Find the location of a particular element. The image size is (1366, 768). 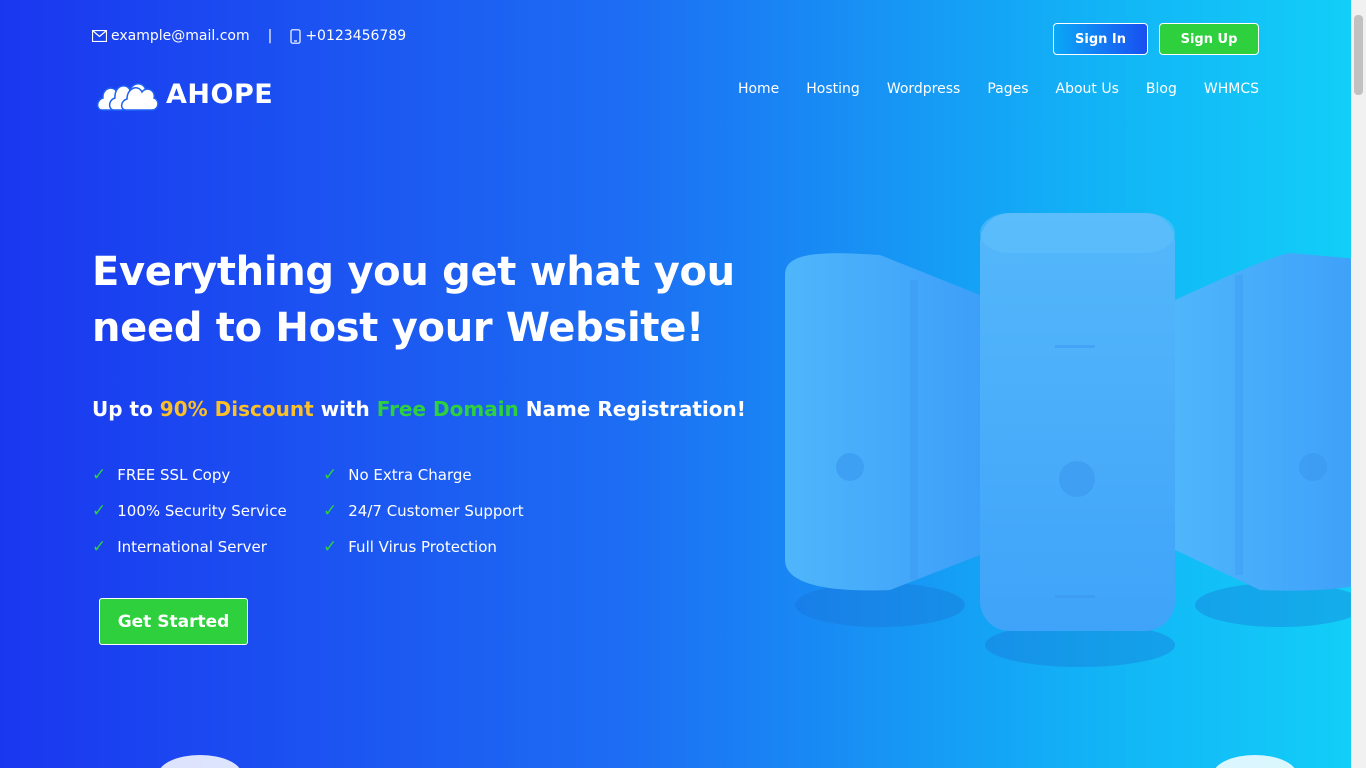

feature-item: ✓ Full Virus Protection is located at coordinates (438, 547).